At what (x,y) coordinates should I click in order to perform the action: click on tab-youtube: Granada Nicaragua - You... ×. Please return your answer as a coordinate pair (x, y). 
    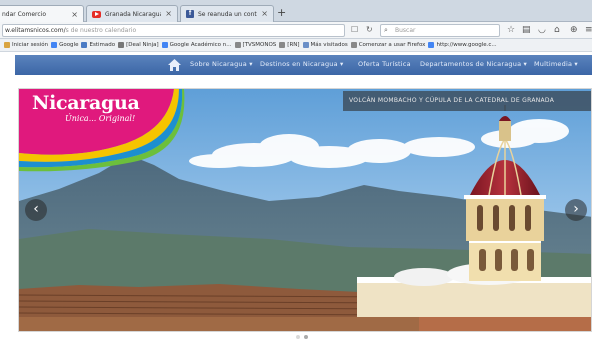
    Looking at the image, I should click on (132, 13).